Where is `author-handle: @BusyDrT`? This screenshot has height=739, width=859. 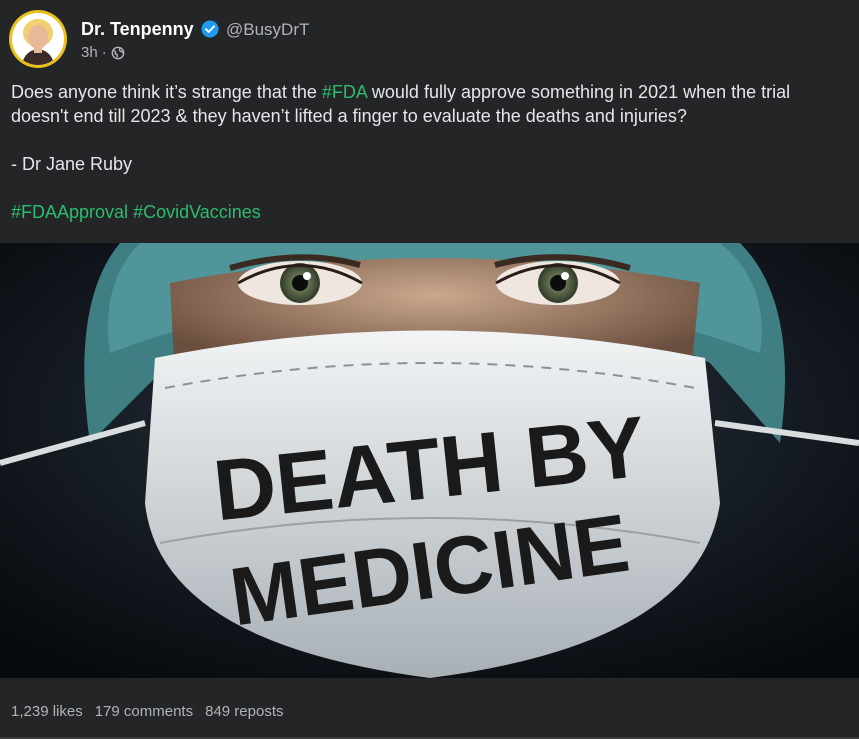 author-handle: @BusyDrT is located at coordinates (267, 30).